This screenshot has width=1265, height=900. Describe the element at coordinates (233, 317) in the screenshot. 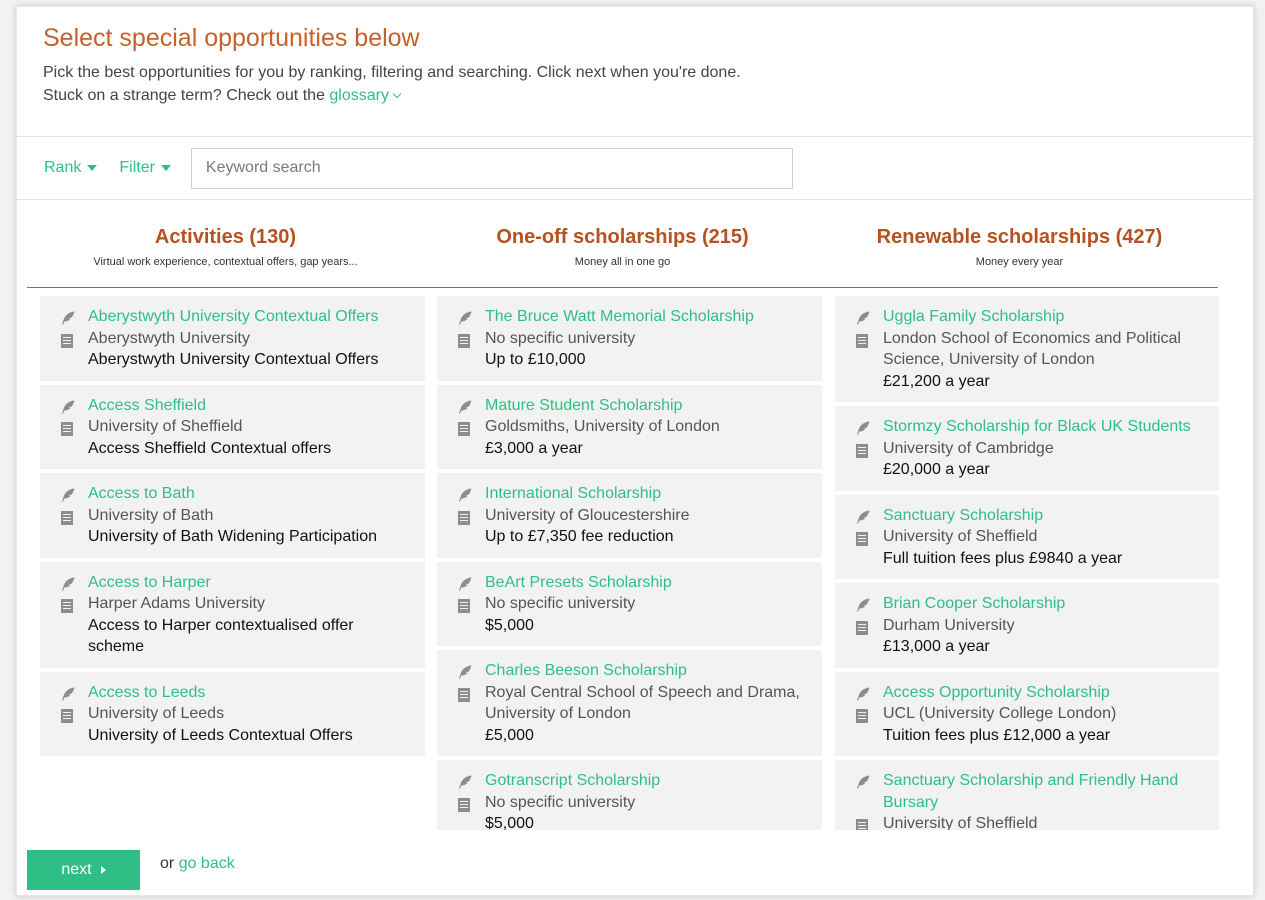

I see `opportunity-title: Aberystwyth University Contextual Offers` at that location.